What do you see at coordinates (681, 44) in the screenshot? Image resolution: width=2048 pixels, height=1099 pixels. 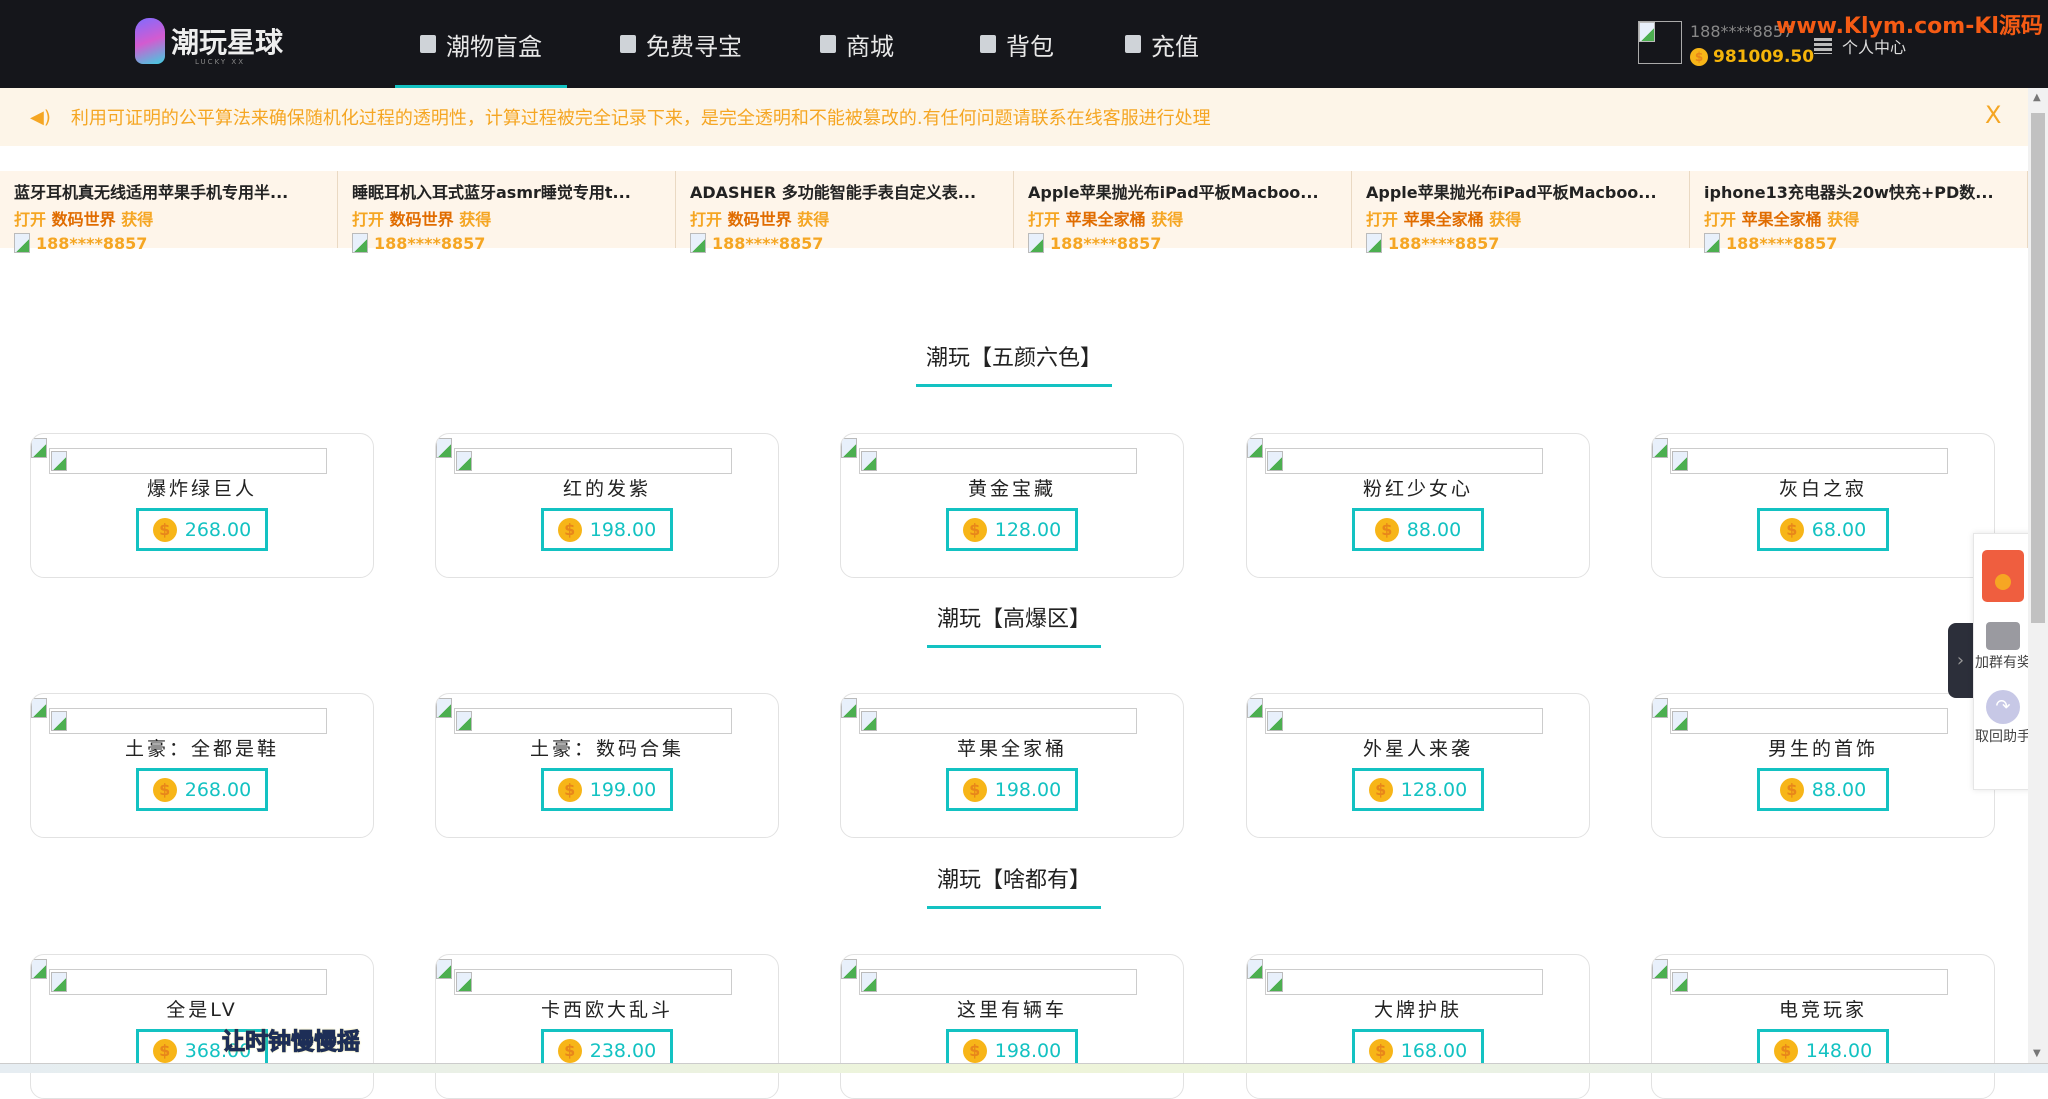 I see `nav-item-1: 免费寻宝` at bounding box center [681, 44].